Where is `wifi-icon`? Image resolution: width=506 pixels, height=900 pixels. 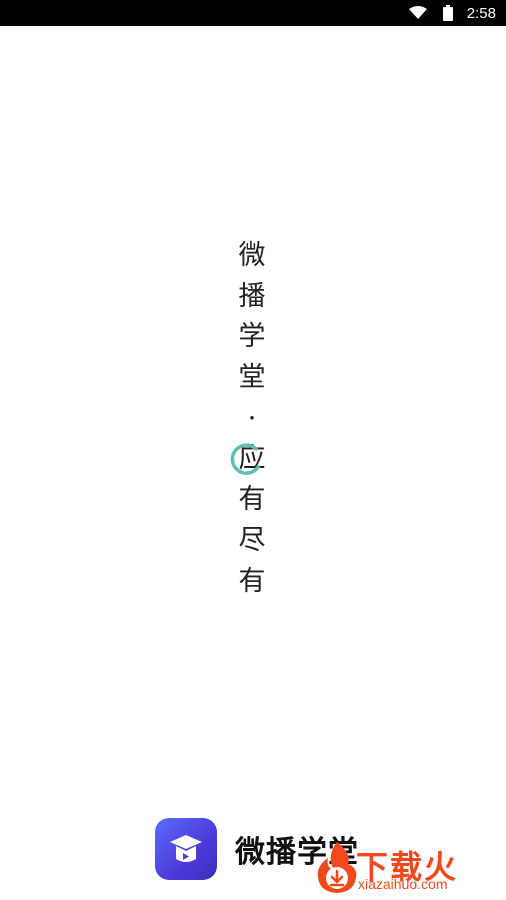
wifi-icon is located at coordinates (418, 13).